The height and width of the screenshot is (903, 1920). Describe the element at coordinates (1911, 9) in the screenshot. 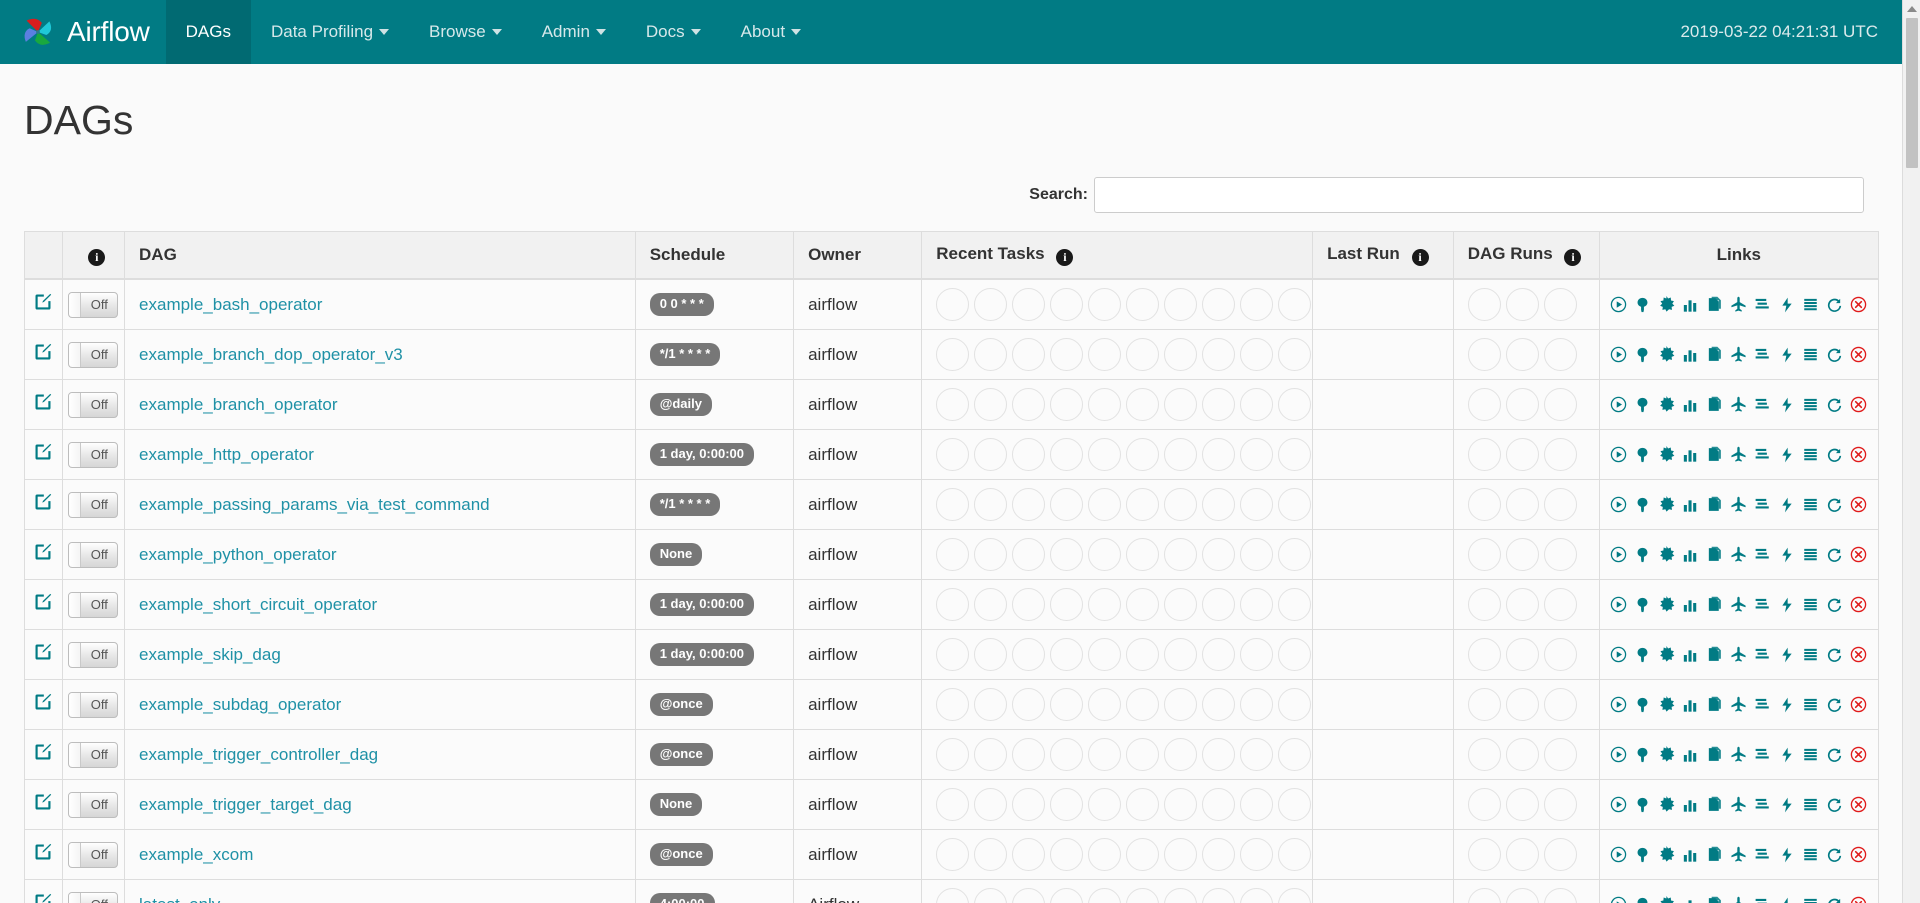

I see `scrollbar-up-arrow-icon` at that location.